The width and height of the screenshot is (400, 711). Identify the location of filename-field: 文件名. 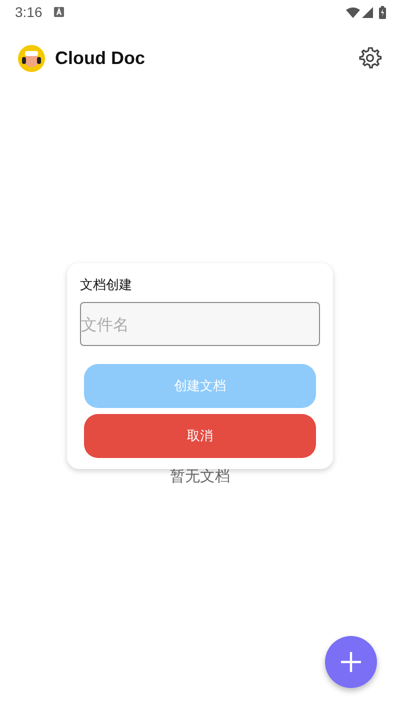
(200, 324).